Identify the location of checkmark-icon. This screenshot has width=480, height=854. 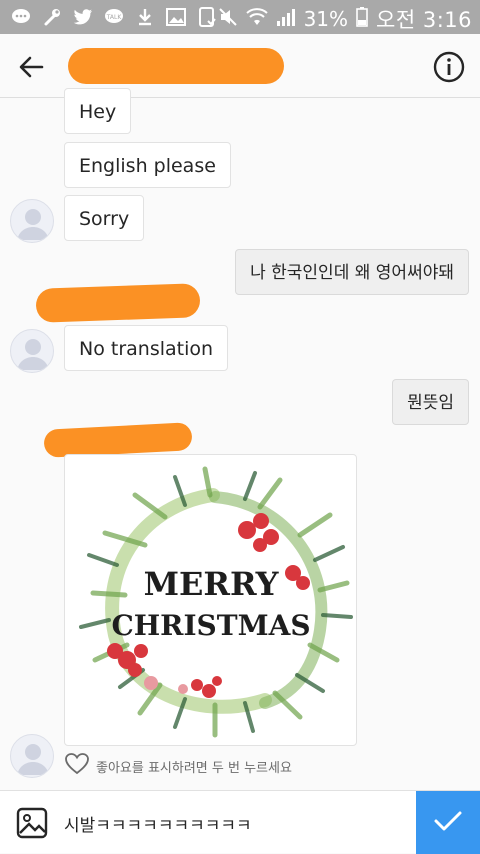
(448, 823).